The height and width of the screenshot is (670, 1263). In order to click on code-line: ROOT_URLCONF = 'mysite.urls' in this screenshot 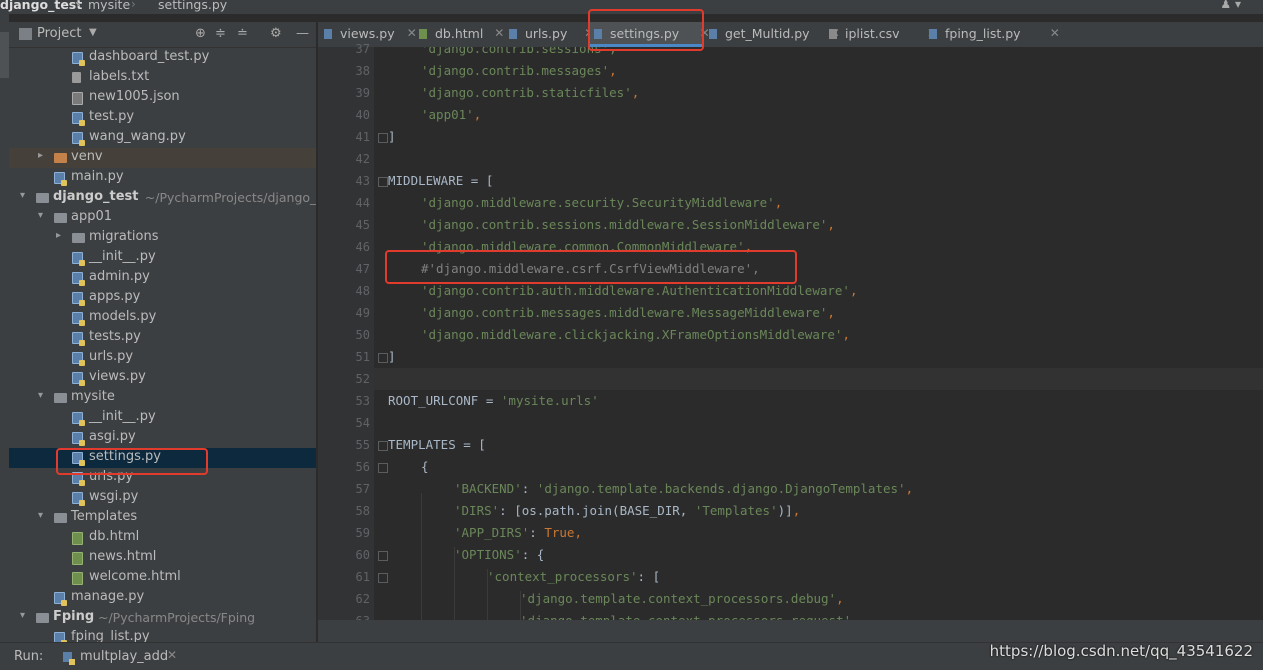, I will do `click(493, 401)`.